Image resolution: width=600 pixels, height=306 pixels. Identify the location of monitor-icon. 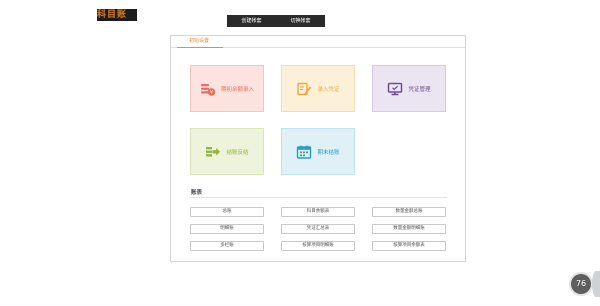
(395, 88).